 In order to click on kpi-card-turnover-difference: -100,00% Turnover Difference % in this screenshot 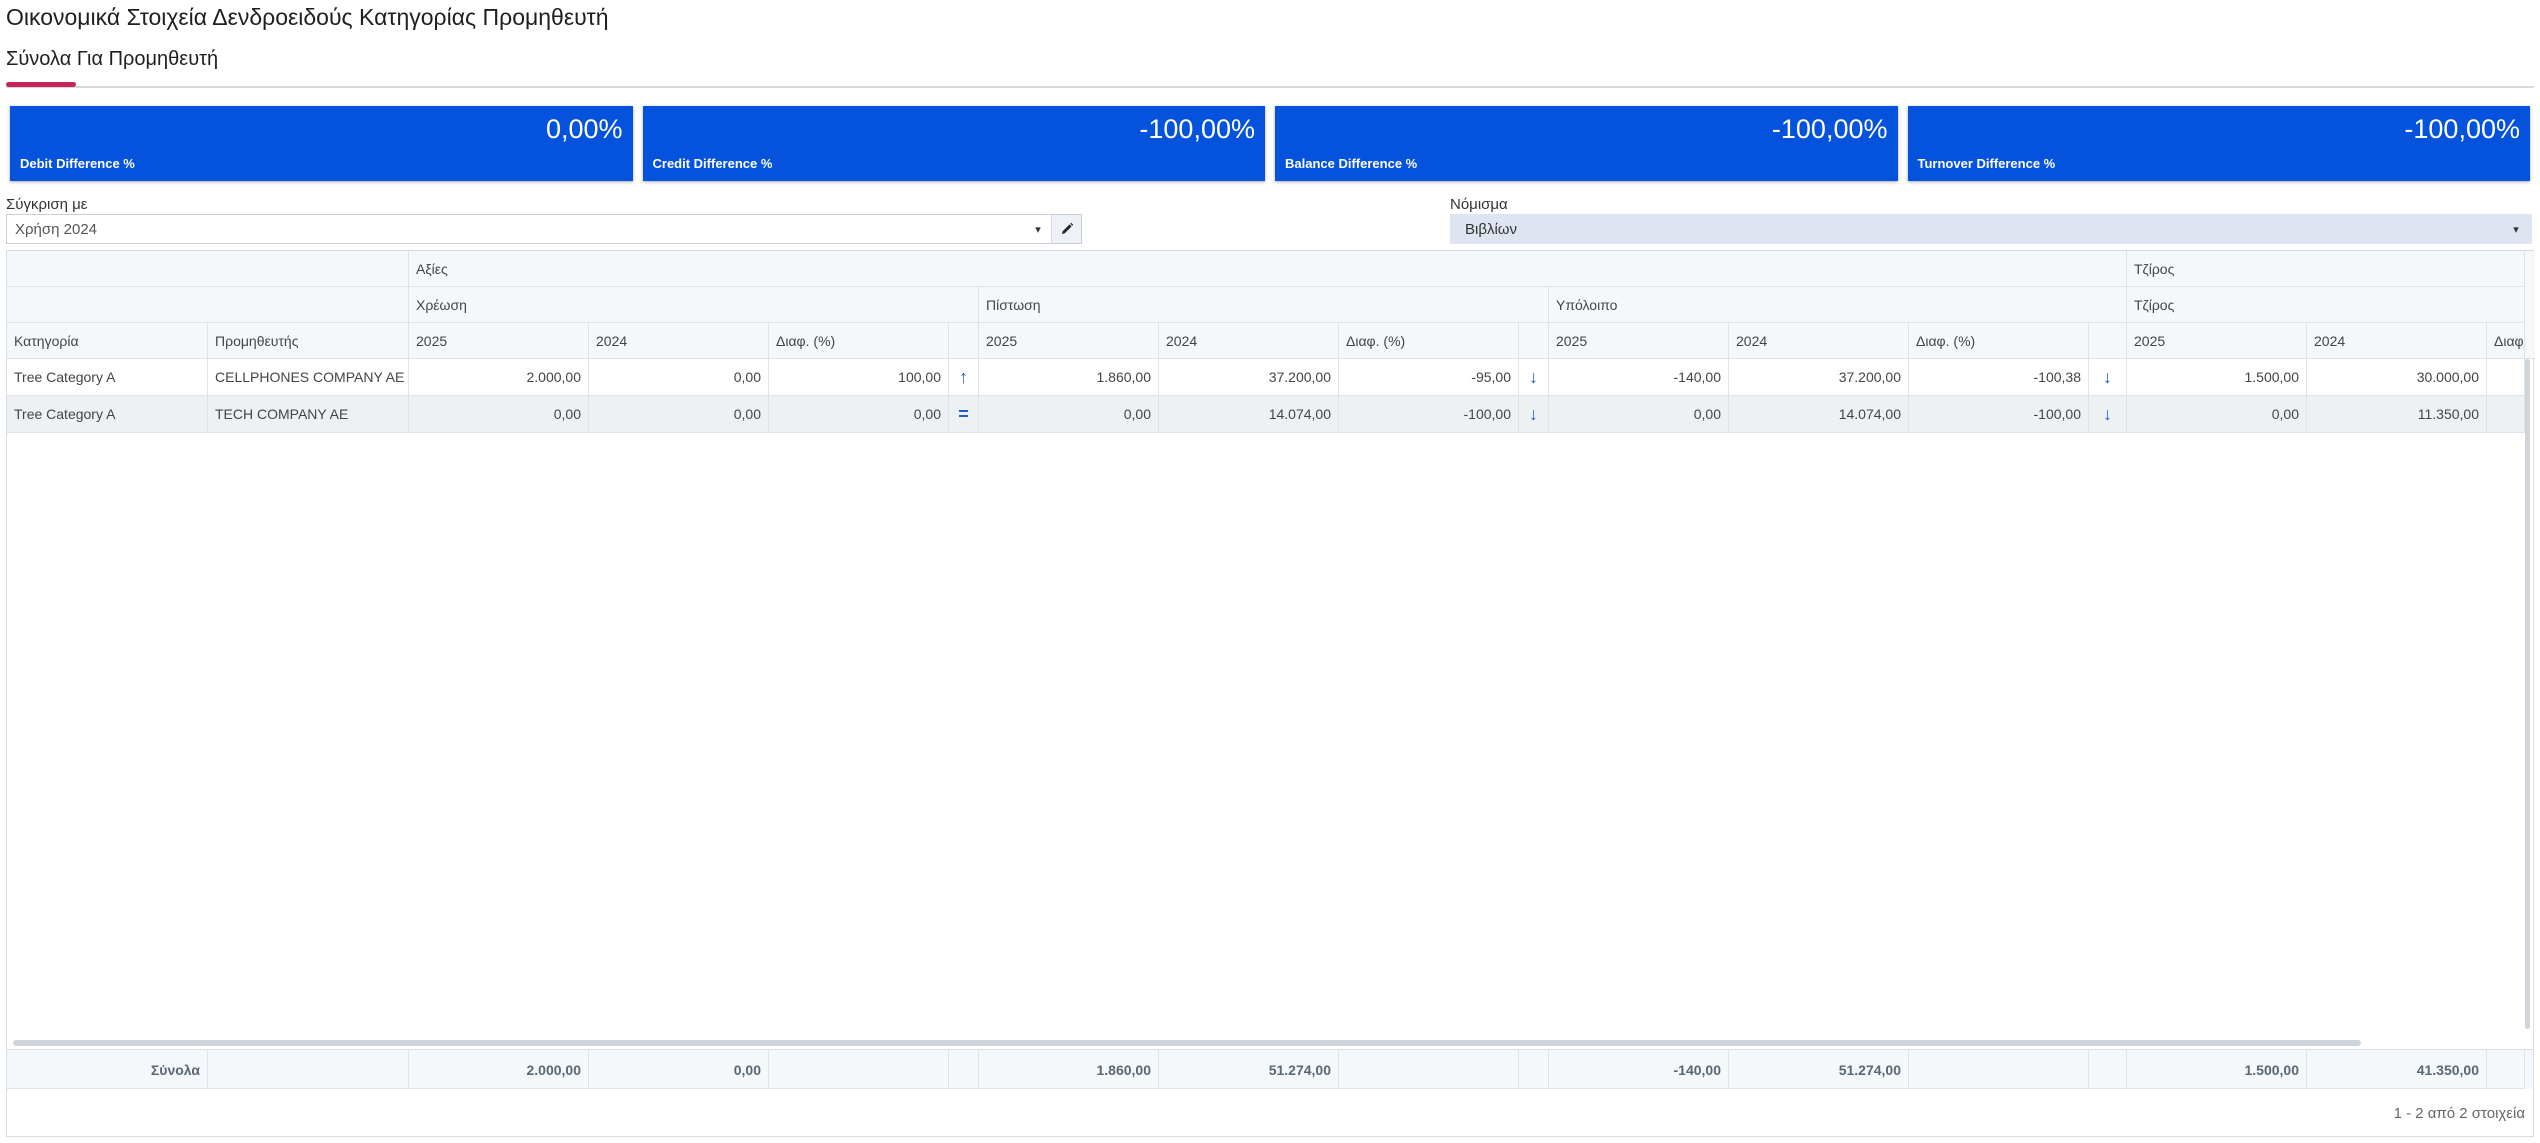, I will do `click(2218, 143)`.